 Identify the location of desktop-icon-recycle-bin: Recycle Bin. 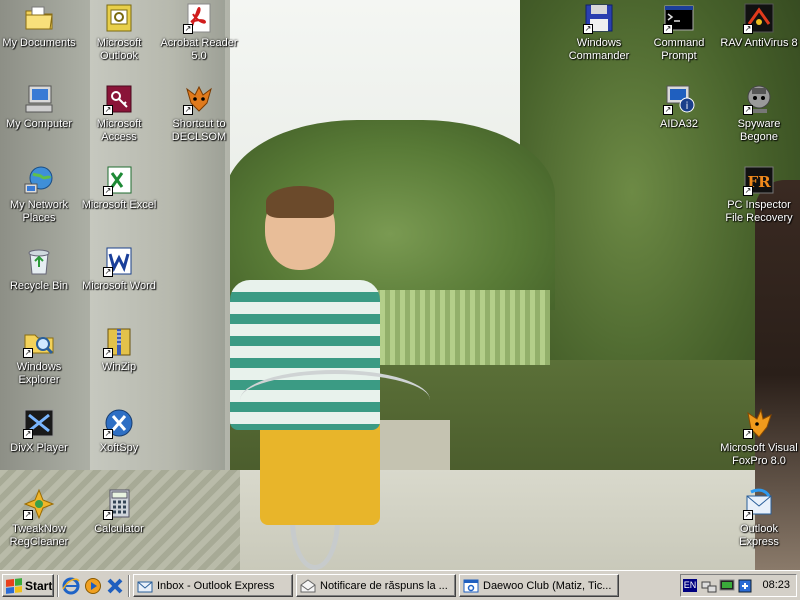
(39, 269).